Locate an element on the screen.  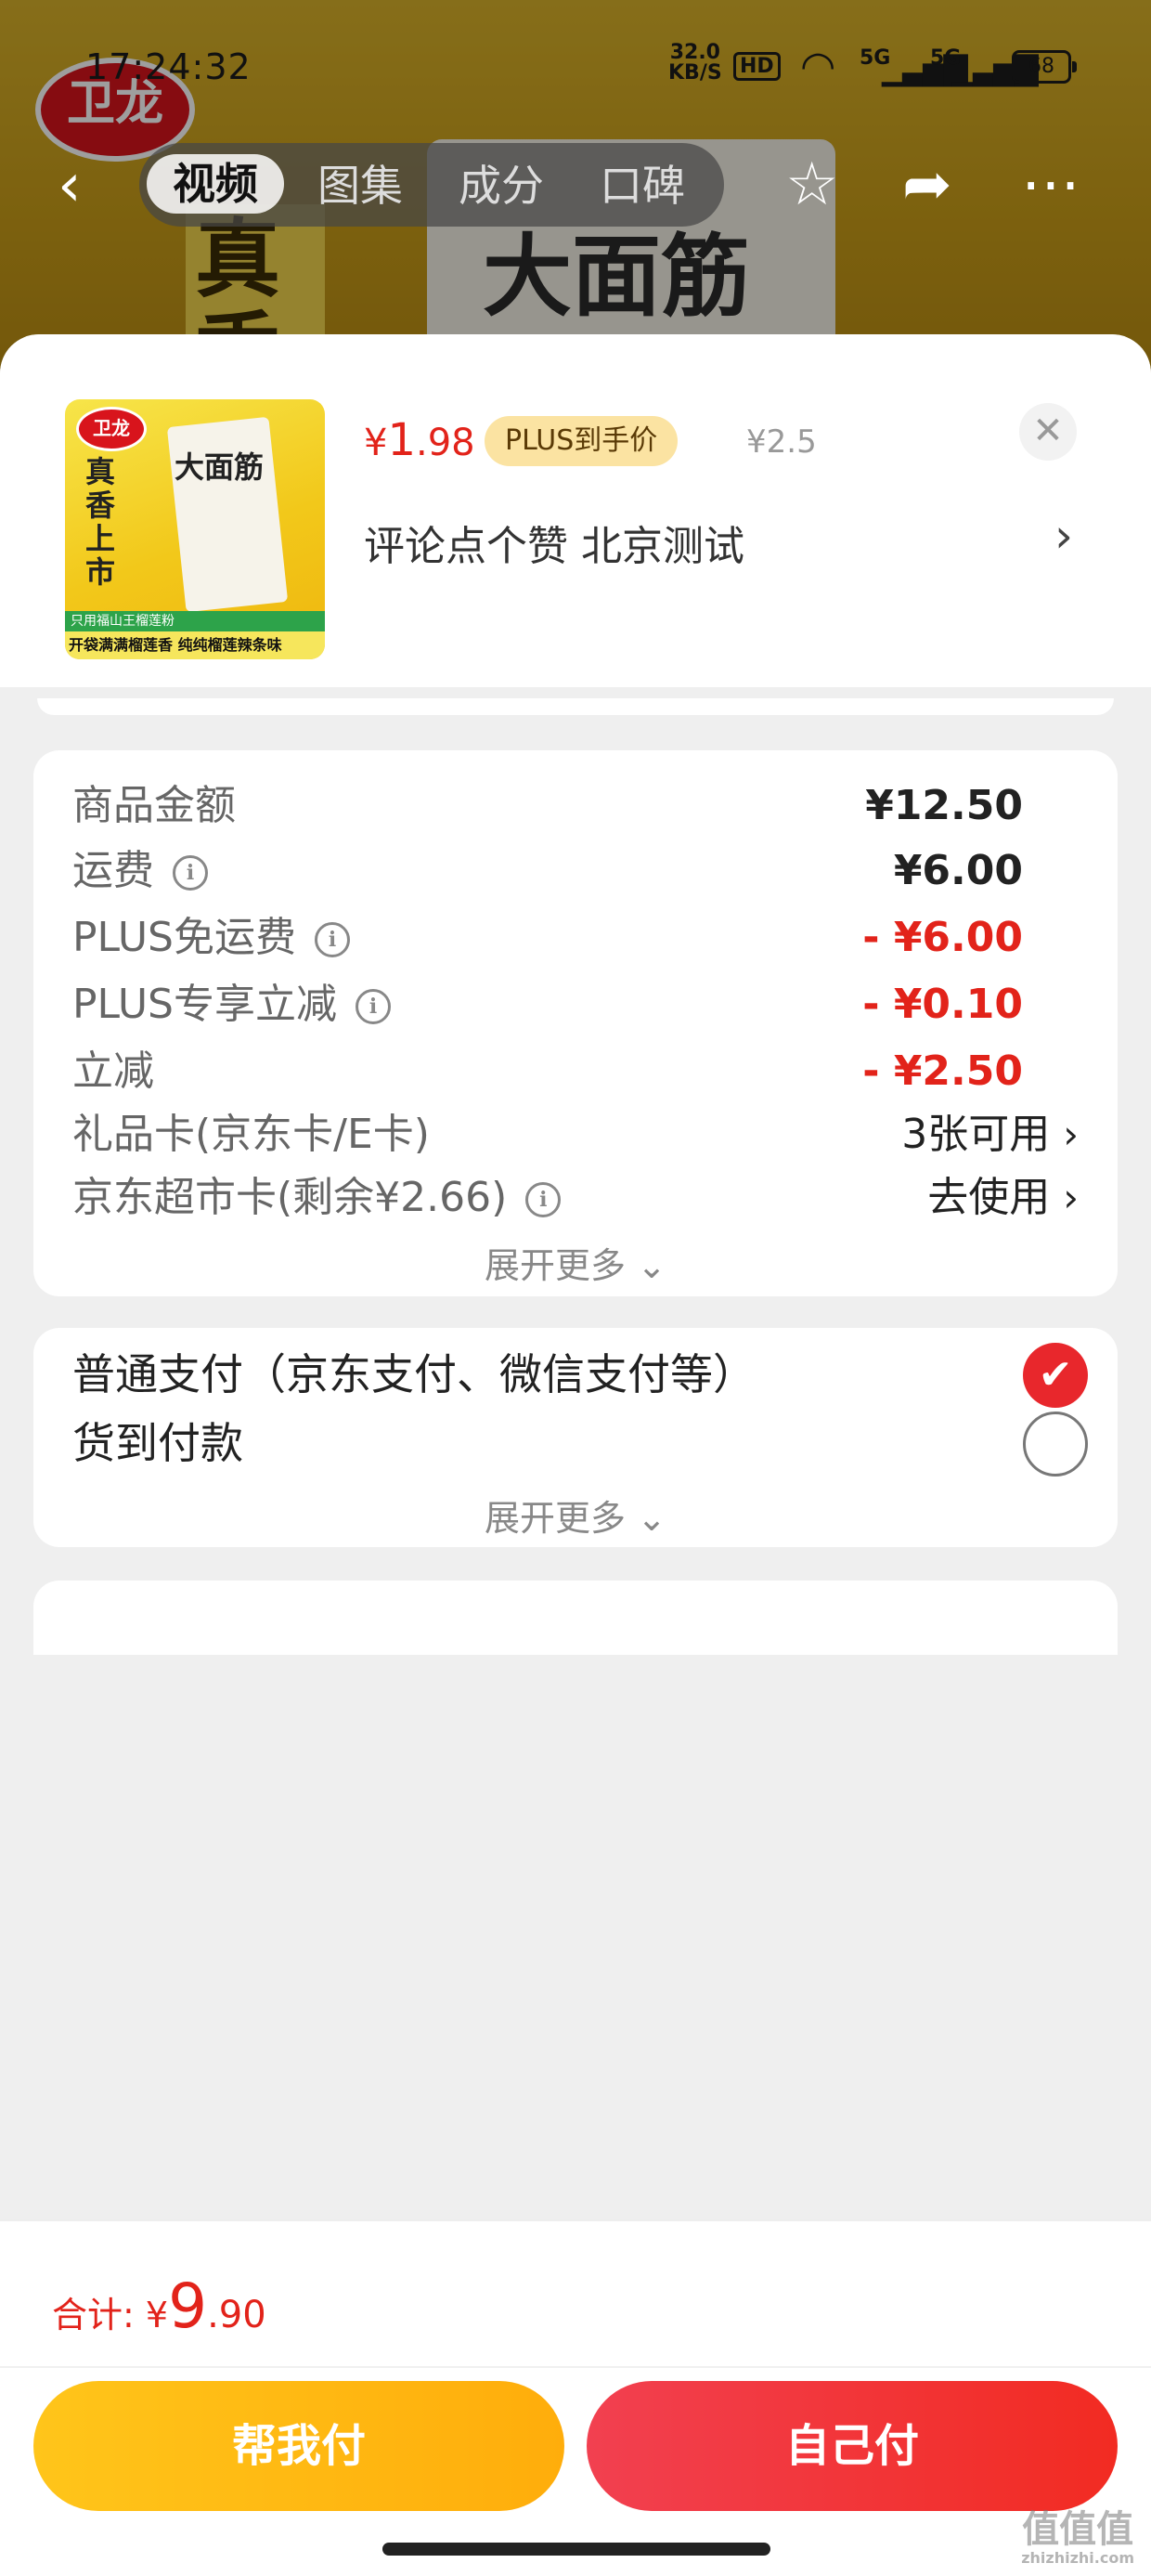
gift-card-value: 3张可用 is located at coordinates (976, 1135).